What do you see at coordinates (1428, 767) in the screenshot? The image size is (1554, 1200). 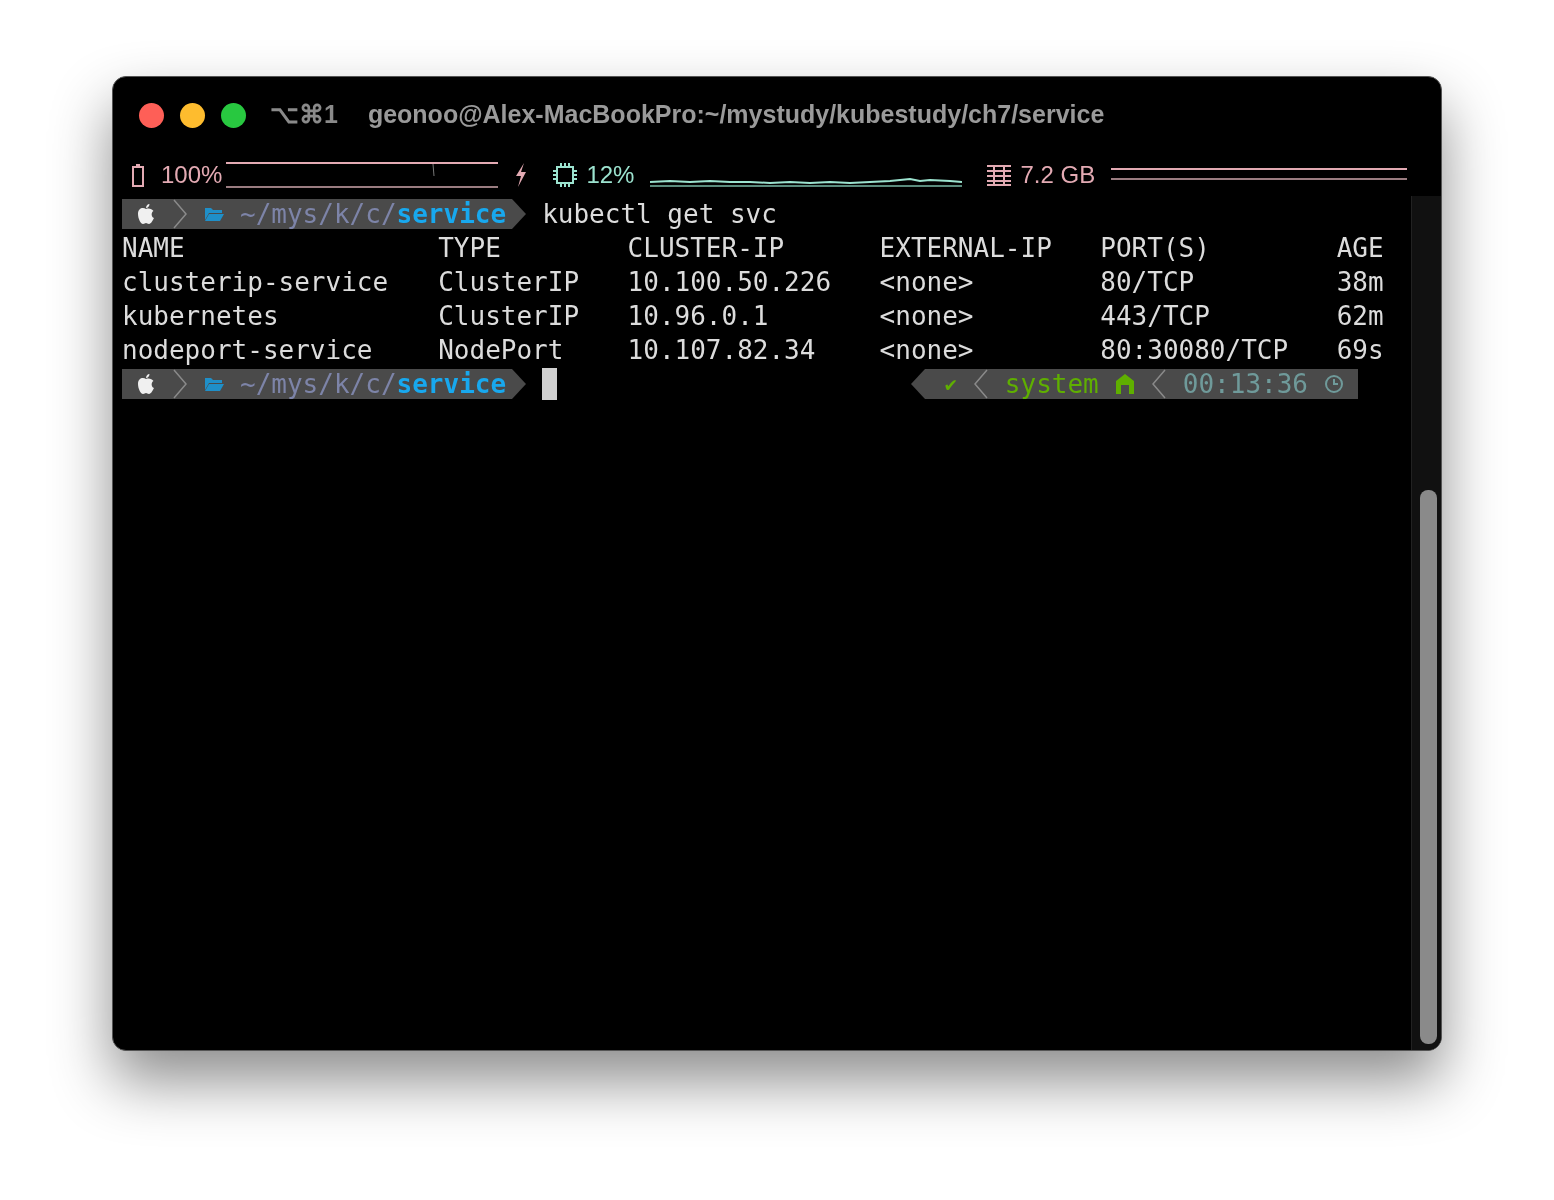 I see `scrollbar-thumb` at bounding box center [1428, 767].